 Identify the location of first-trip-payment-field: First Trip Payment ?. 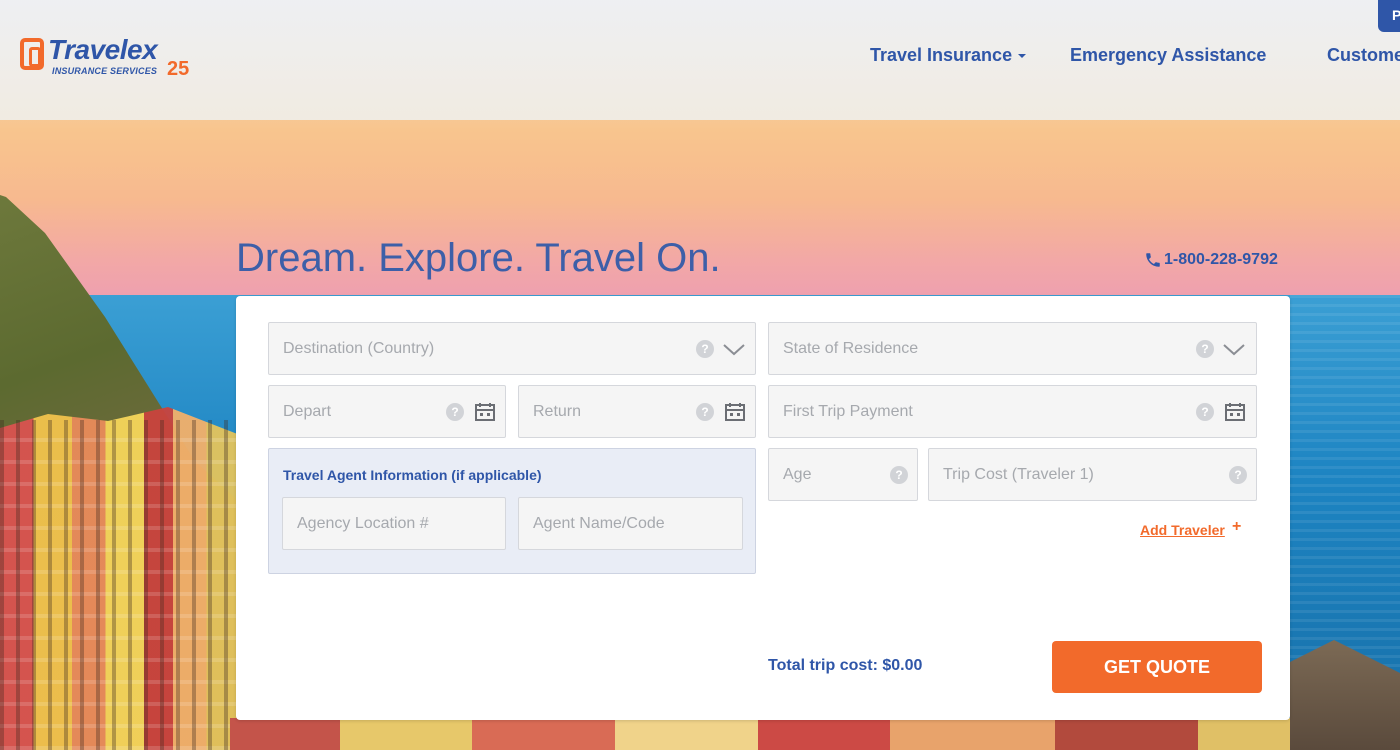
(1012, 411).